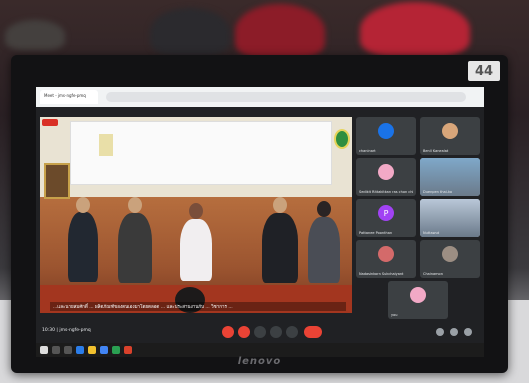 The image size is (529, 383). What do you see at coordinates (259, 361) in the screenshot?
I see `brand-logo: lenovo` at bounding box center [259, 361].